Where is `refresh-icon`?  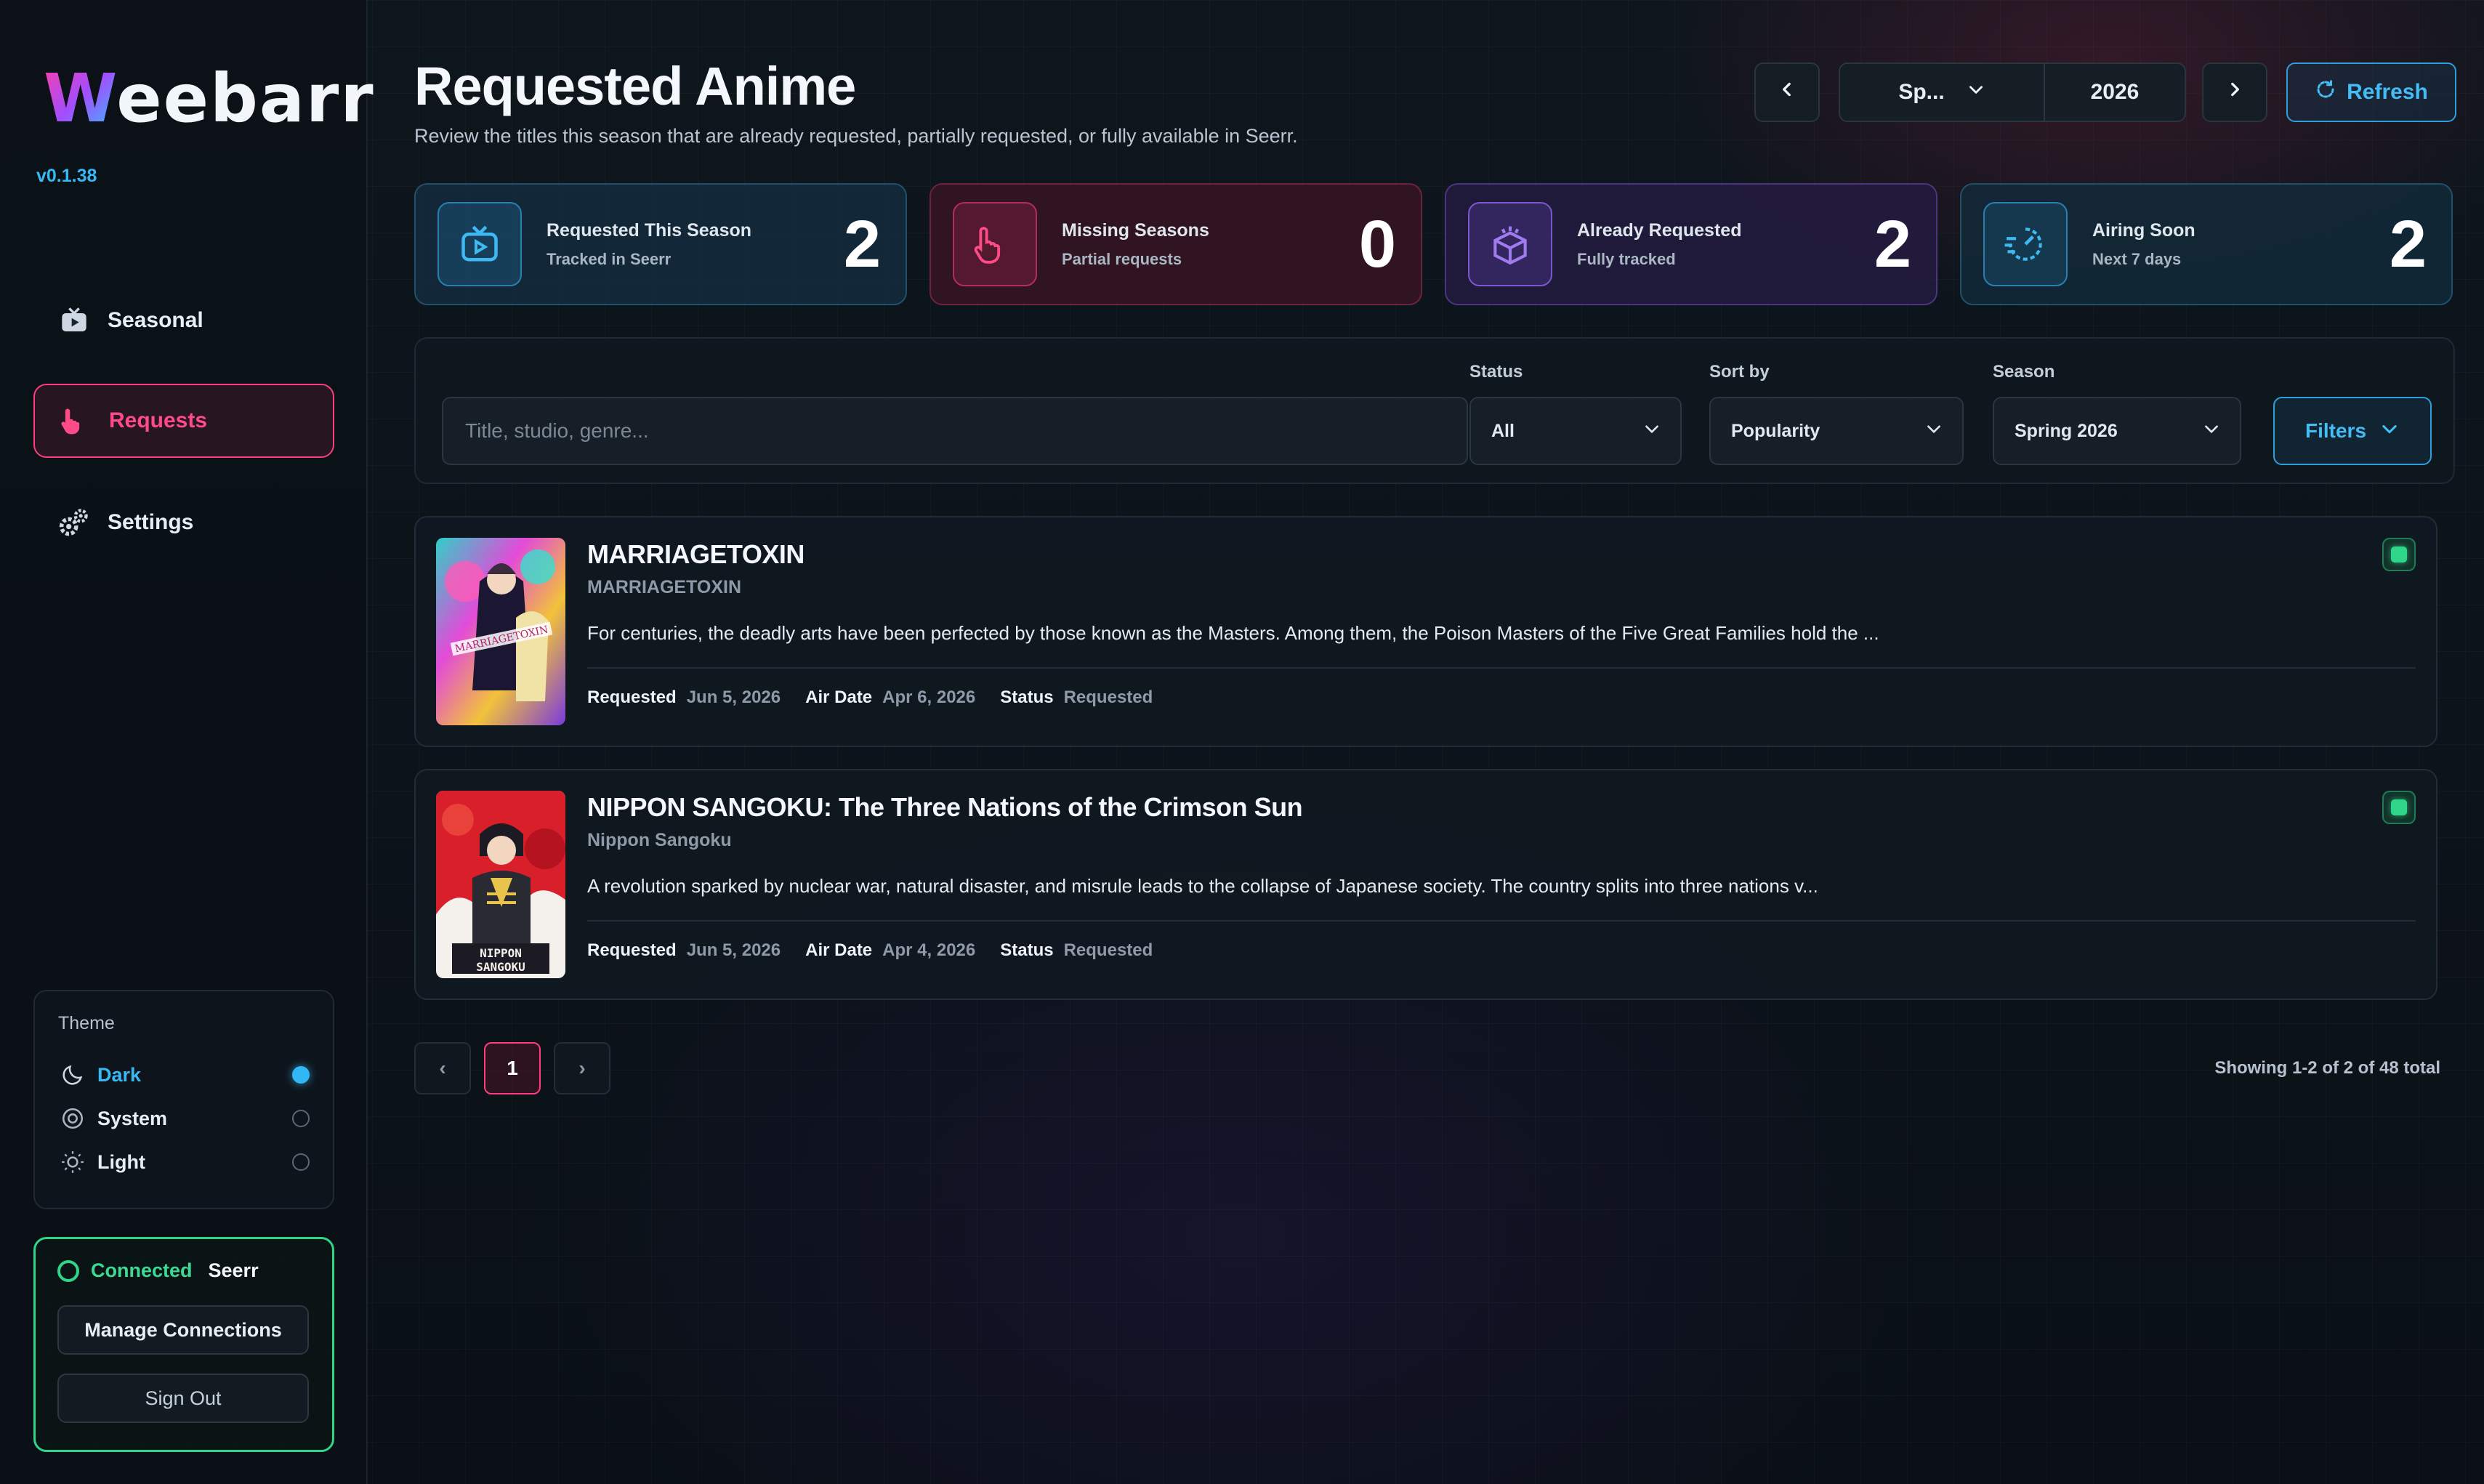
refresh-icon is located at coordinates (2325, 92).